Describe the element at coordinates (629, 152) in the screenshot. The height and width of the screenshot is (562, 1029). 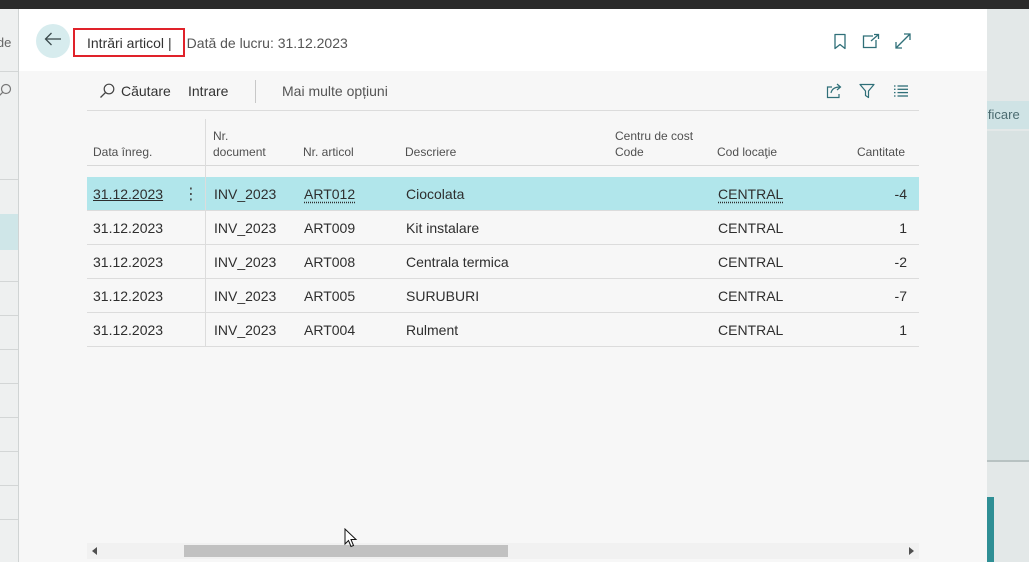
I see `column-header-line: Code` at that location.